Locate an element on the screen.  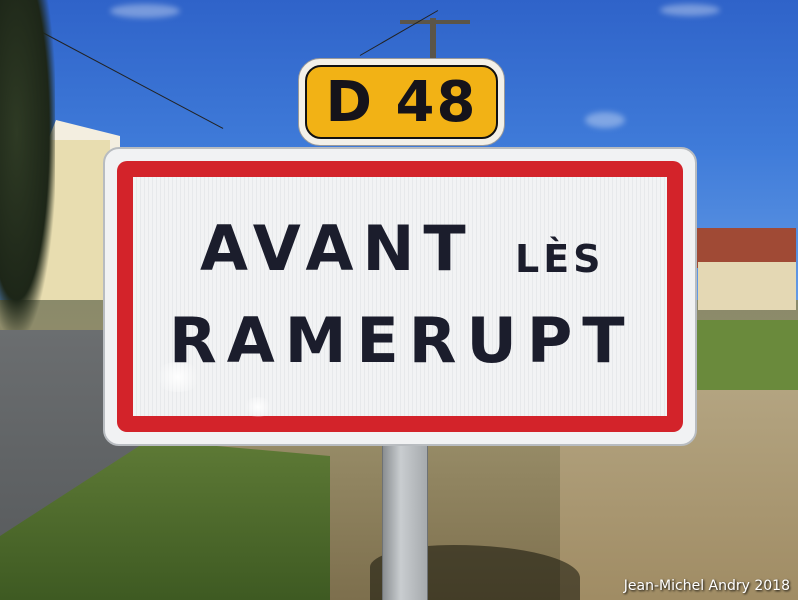
route-plate-panel: D 48 is located at coordinates (401, 102).